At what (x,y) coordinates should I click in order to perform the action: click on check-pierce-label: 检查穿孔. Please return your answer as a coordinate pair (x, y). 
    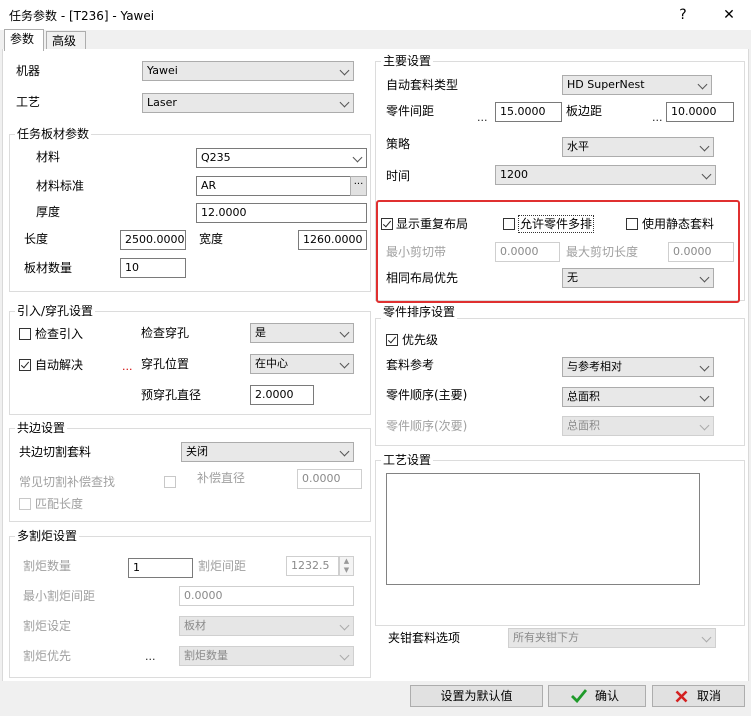
    Looking at the image, I should click on (165, 333).